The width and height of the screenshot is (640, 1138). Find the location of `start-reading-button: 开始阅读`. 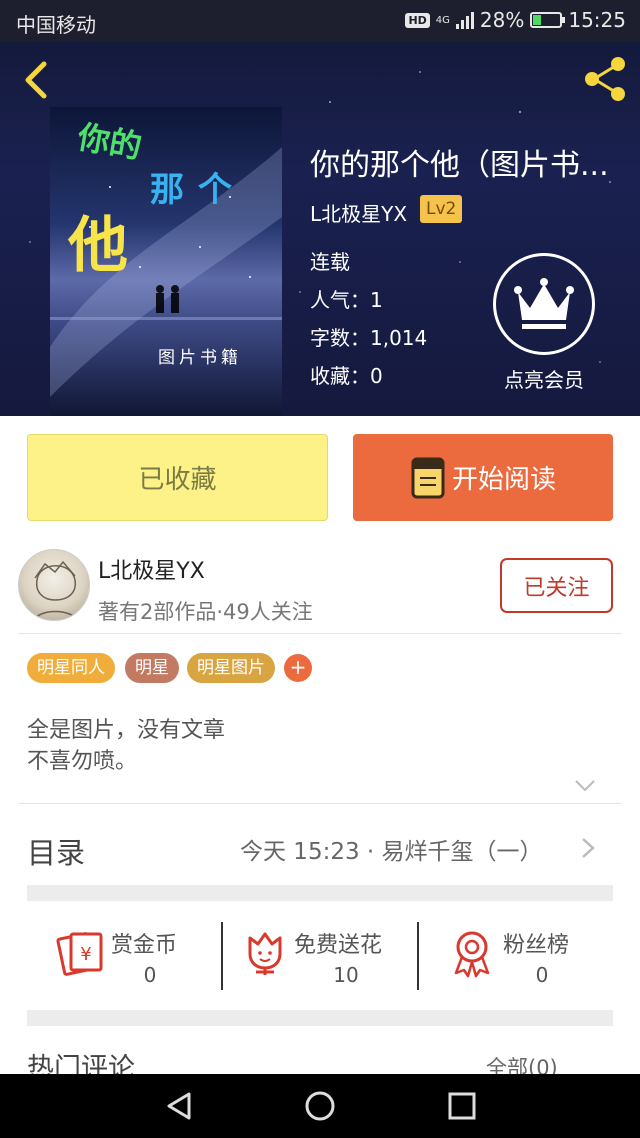

start-reading-button: 开始阅读 is located at coordinates (483, 477).